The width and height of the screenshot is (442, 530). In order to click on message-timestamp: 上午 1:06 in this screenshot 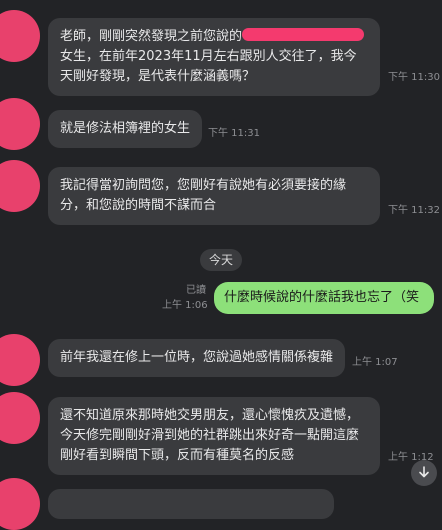, I will do `click(185, 305)`.